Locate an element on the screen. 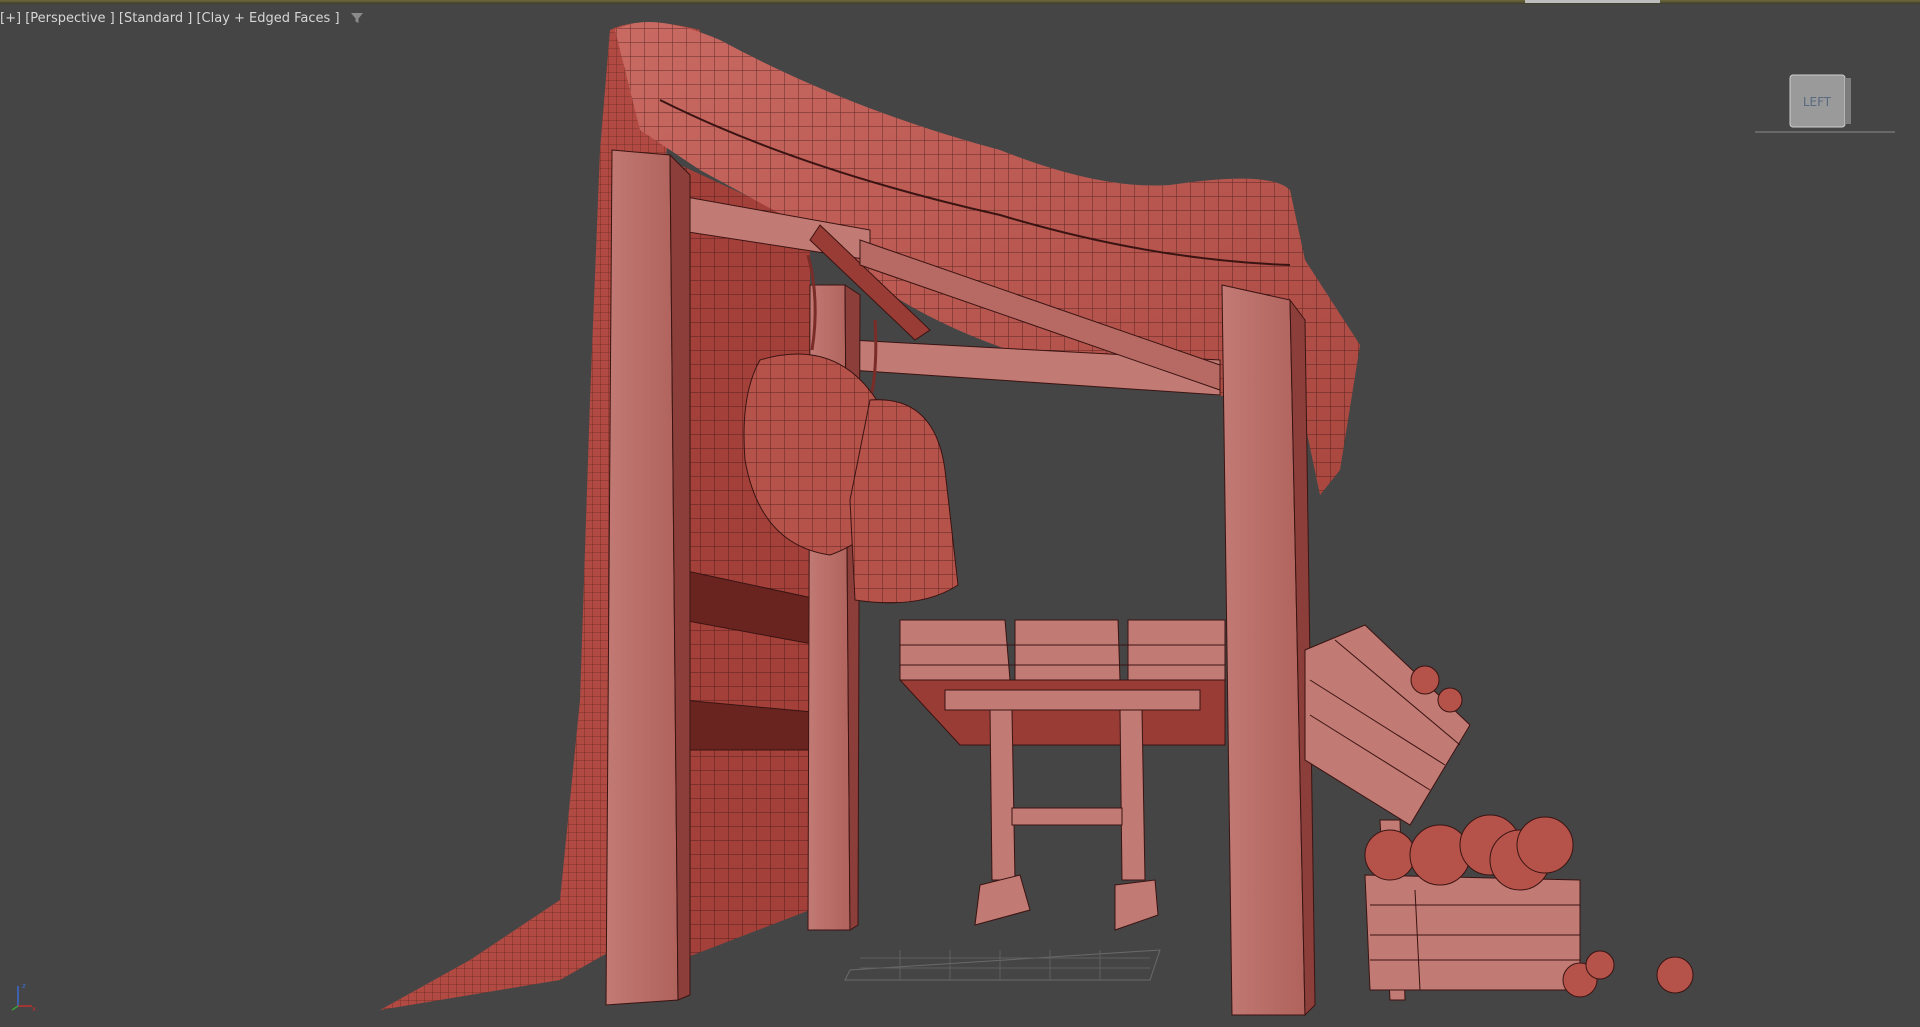 The image size is (1920, 1027). left-front-post is located at coordinates (648, 577).